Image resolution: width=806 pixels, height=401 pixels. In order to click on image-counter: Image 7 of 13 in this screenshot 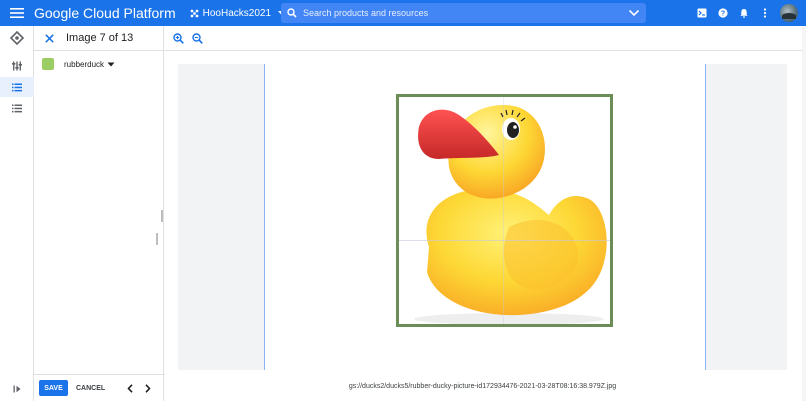, I will do `click(100, 38)`.